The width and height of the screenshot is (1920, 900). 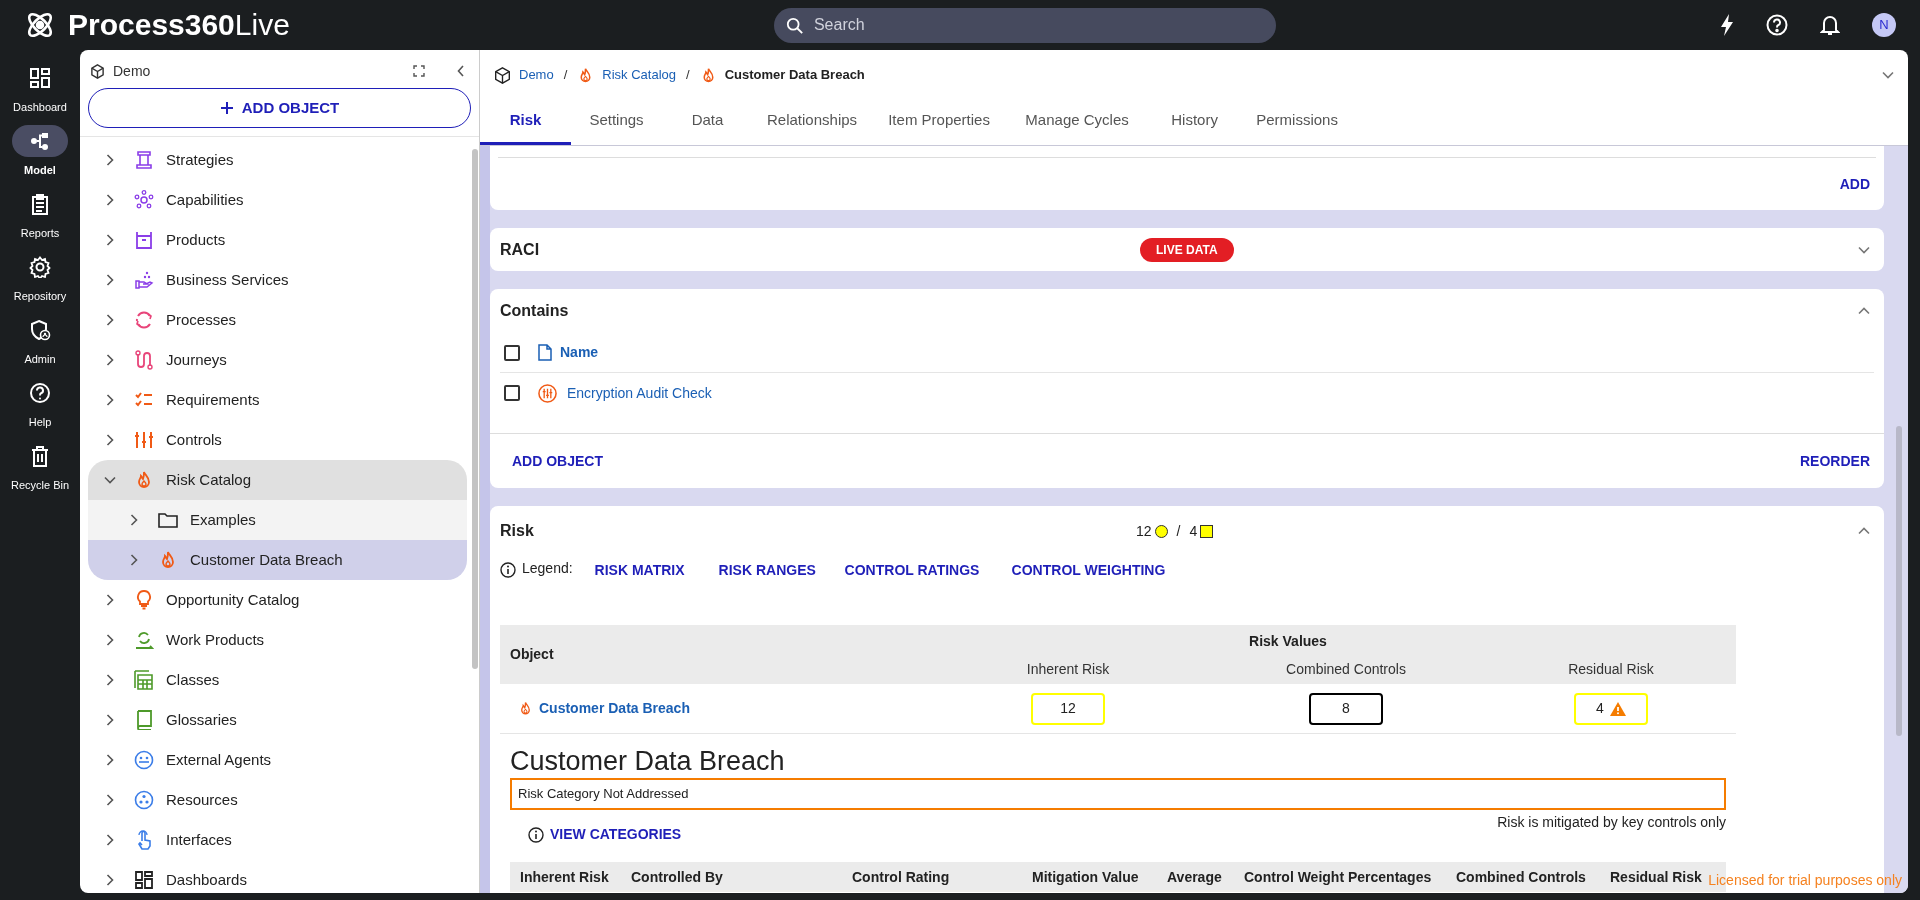 What do you see at coordinates (1830, 25) in the screenshot?
I see `notification-bell-icon` at bounding box center [1830, 25].